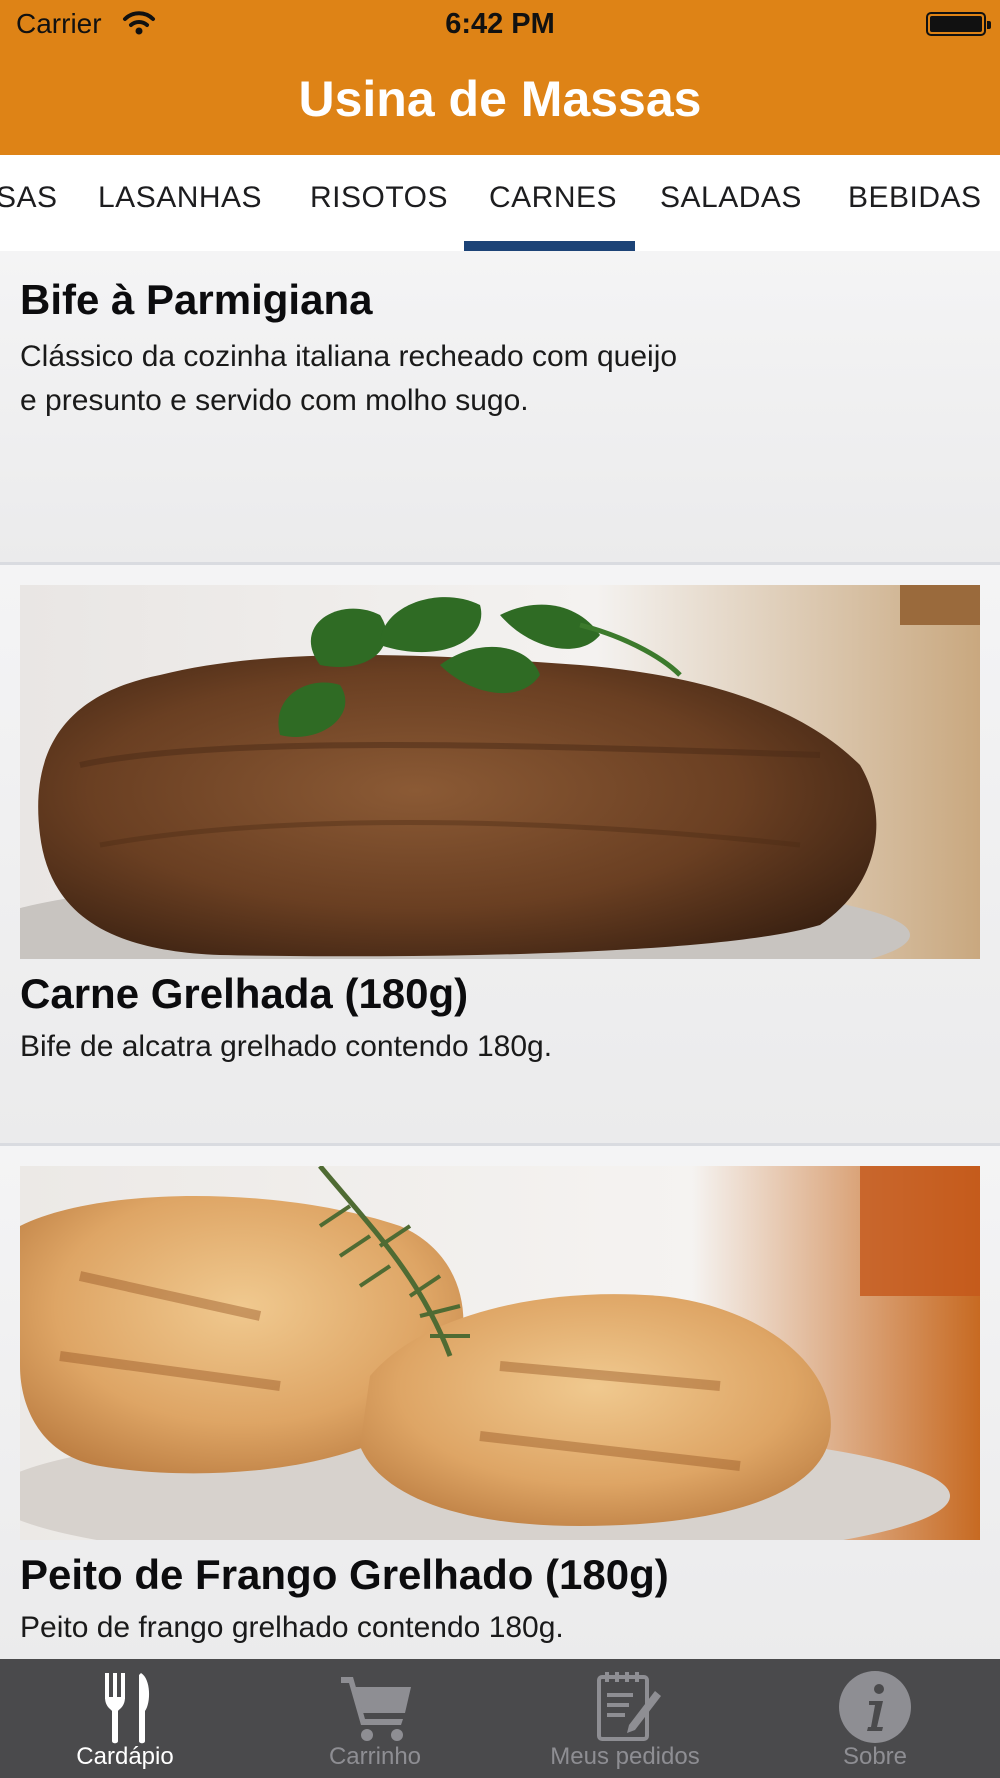  What do you see at coordinates (292, 1627) in the screenshot?
I see `menu-item-description: Peito de frango grelhado contendo 180g.` at bounding box center [292, 1627].